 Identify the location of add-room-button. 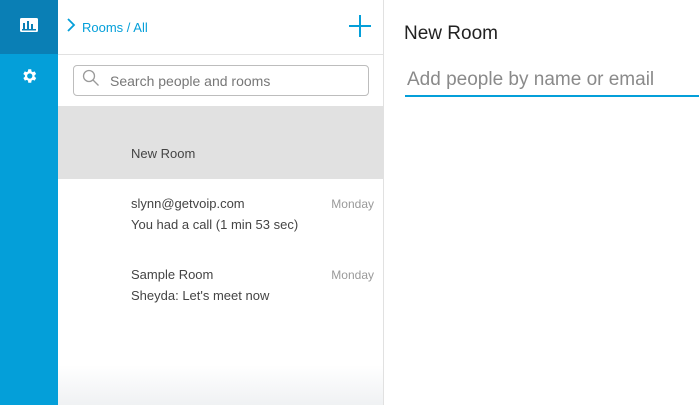
(360, 28).